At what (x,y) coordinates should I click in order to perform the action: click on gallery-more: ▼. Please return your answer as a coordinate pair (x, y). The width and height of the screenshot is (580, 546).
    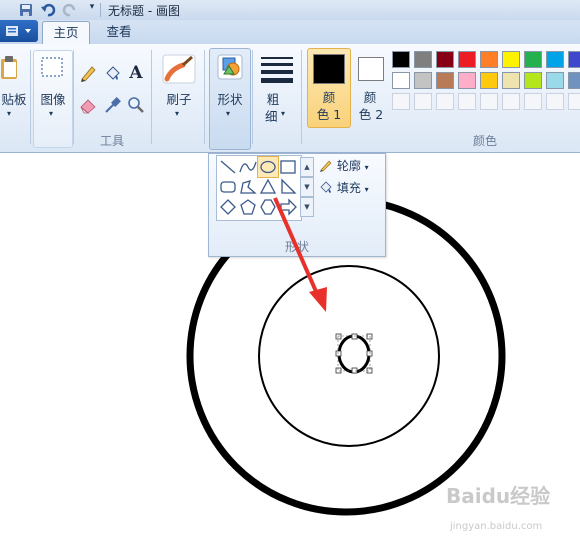
    Looking at the image, I should click on (307, 207).